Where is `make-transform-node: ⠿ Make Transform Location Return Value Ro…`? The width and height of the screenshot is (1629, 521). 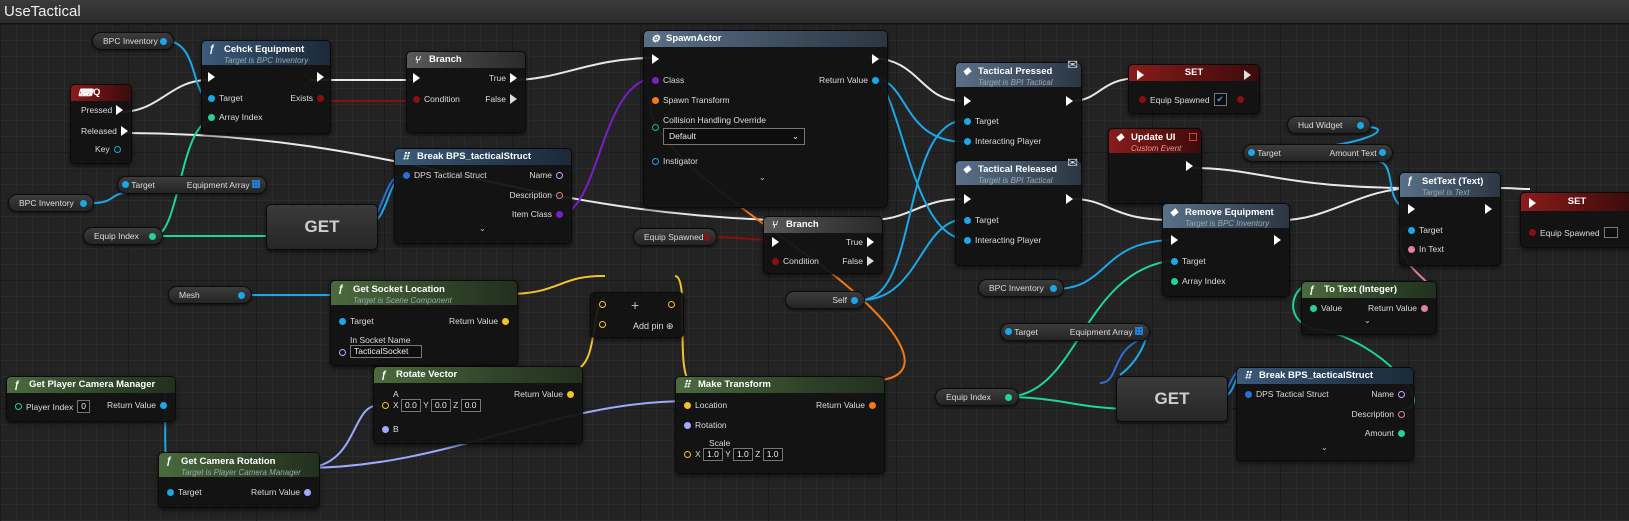
make-transform-node: ⠿ Make Transform Location Return Value Ro… is located at coordinates (780, 425).